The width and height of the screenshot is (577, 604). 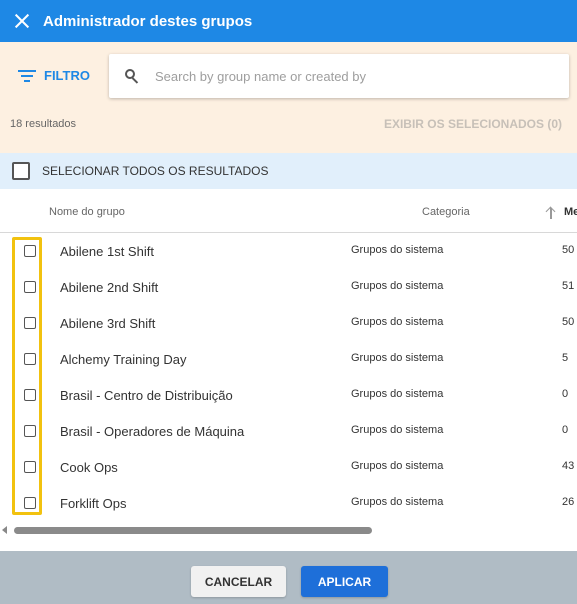 I want to click on group-name: Abilene 2nd Shift, so click(x=109, y=287).